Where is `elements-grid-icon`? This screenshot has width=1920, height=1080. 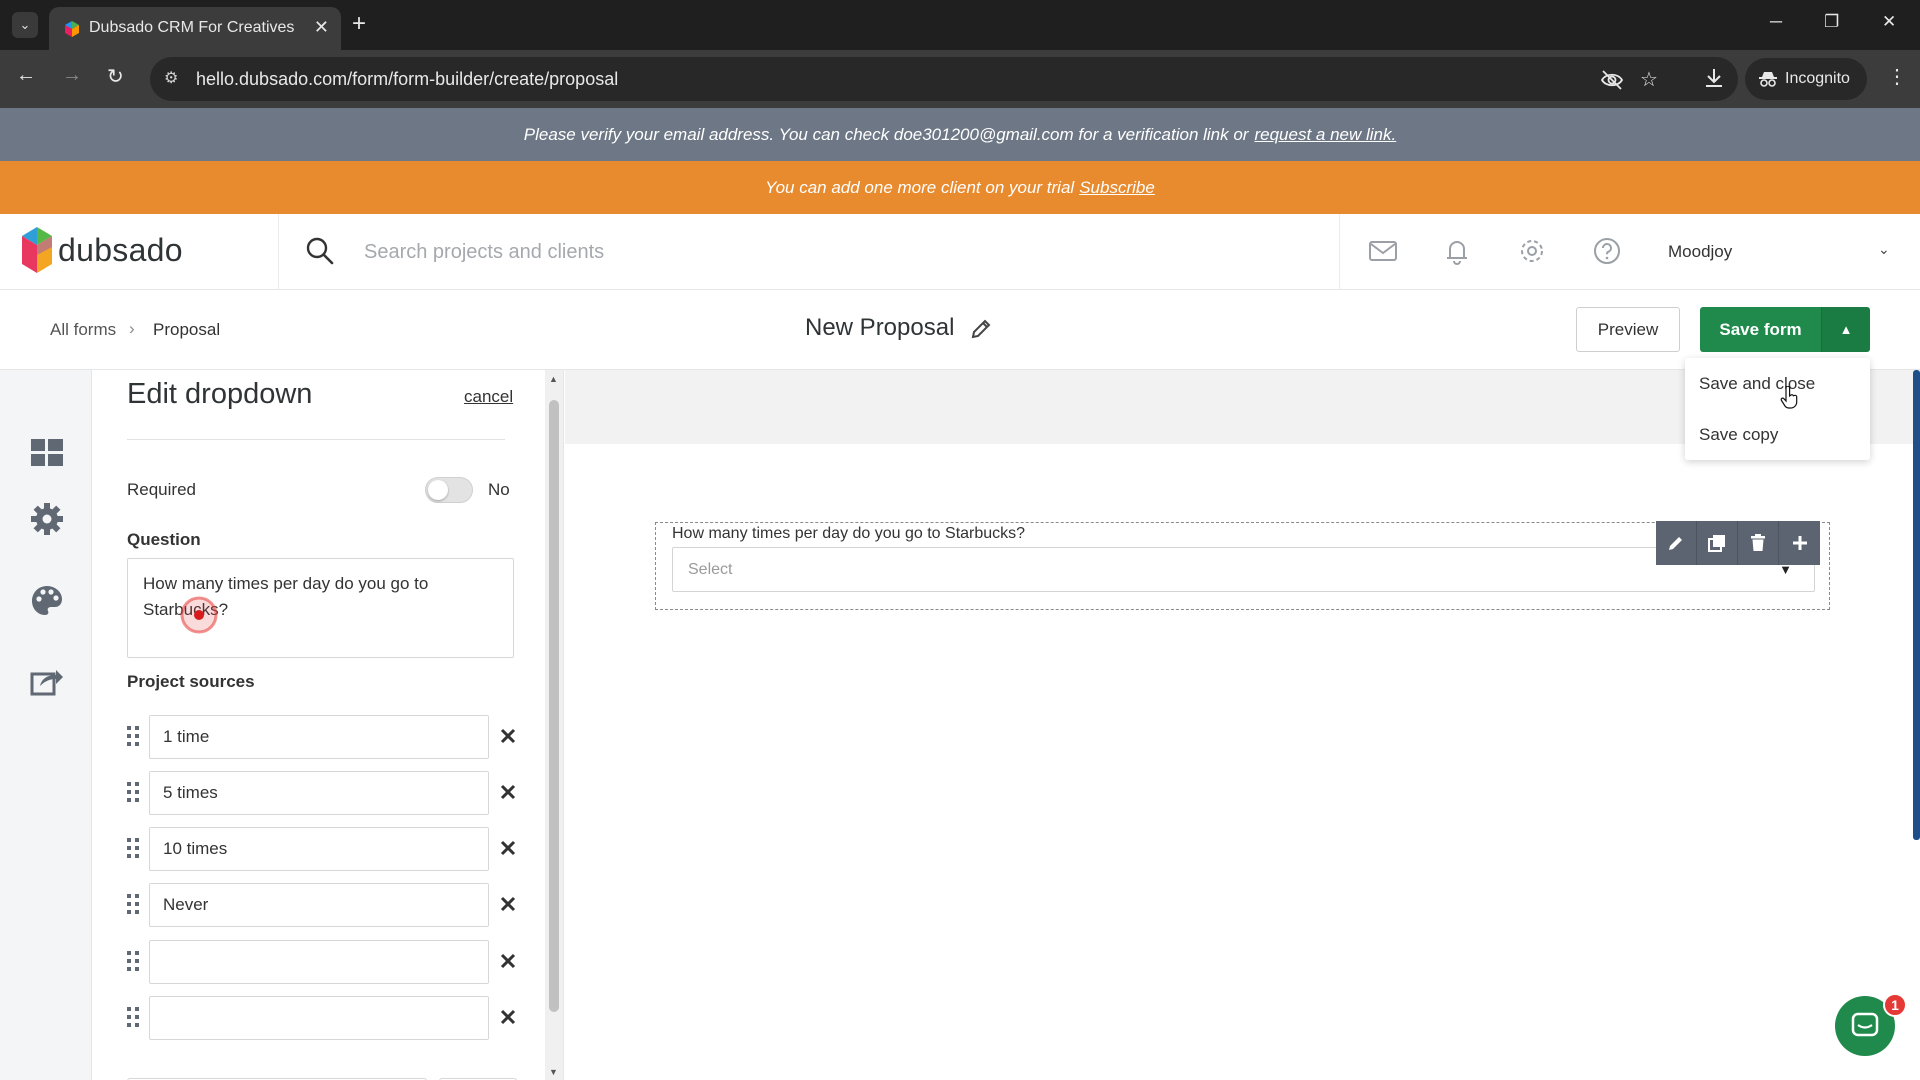 elements-grid-icon is located at coordinates (47, 453).